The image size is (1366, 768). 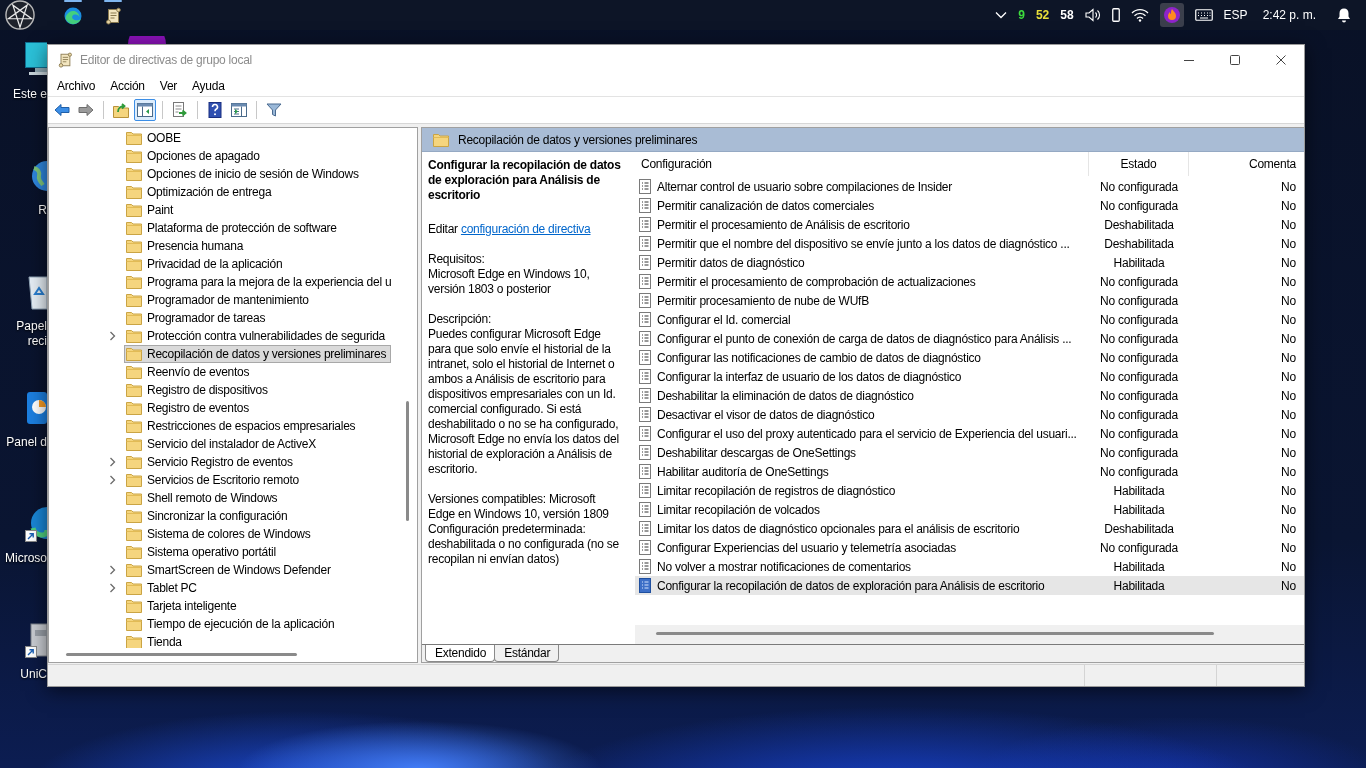 I want to click on phone-icon, so click(x=1115, y=15).